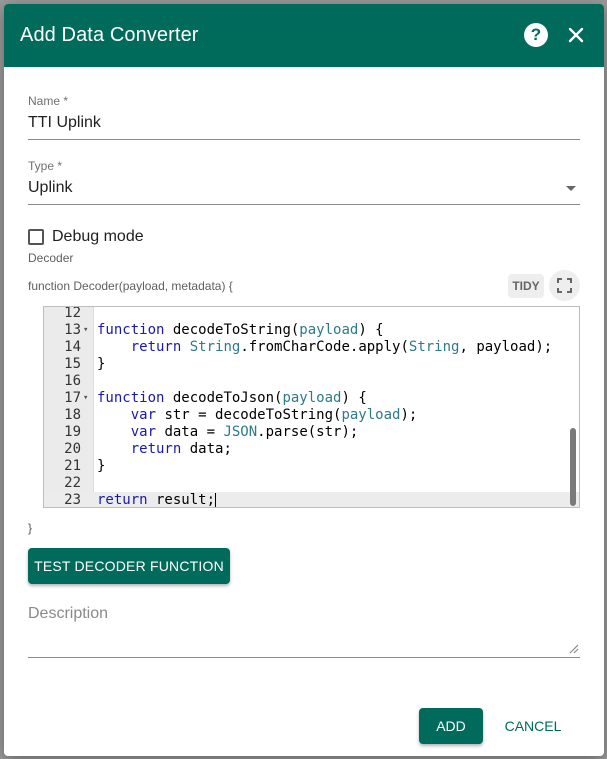 This screenshot has width=607, height=759. What do you see at coordinates (48, 101) in the screenshot?
I see `name-field-label: Name *` at bounding box center [48, 101].